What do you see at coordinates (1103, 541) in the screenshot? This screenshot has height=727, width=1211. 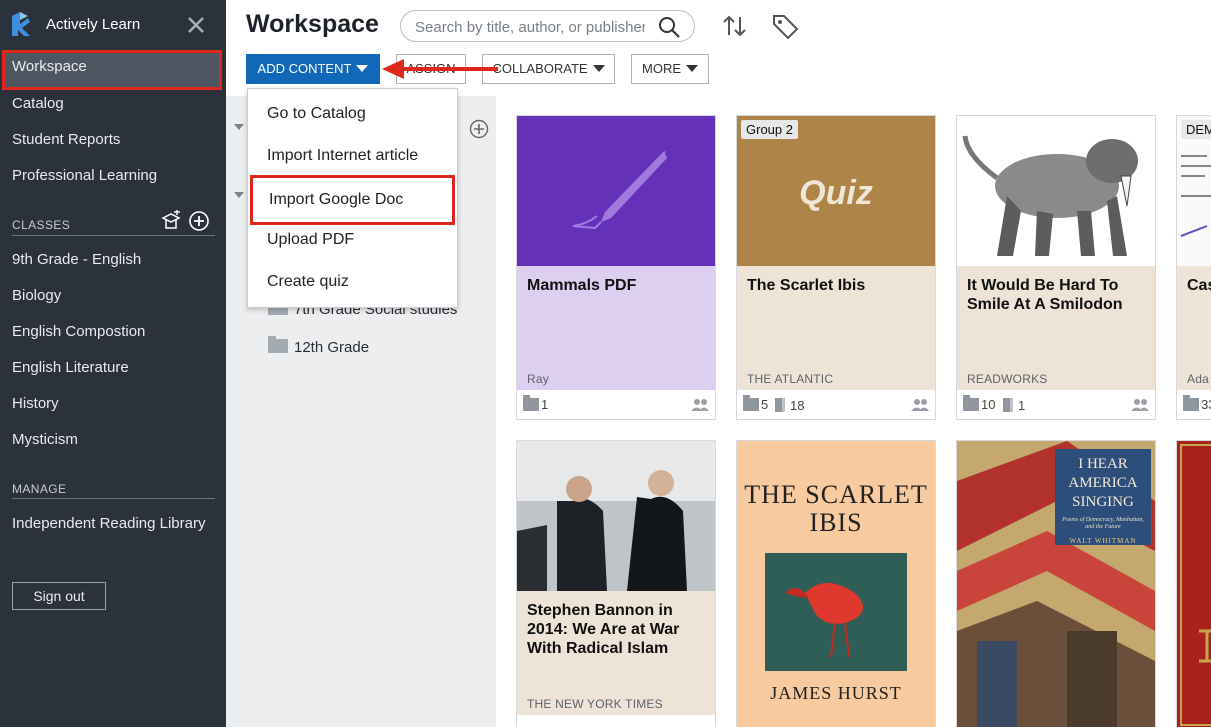 I see `cover-author: WALT WHITMAN` at bounding box center [1103, 541].